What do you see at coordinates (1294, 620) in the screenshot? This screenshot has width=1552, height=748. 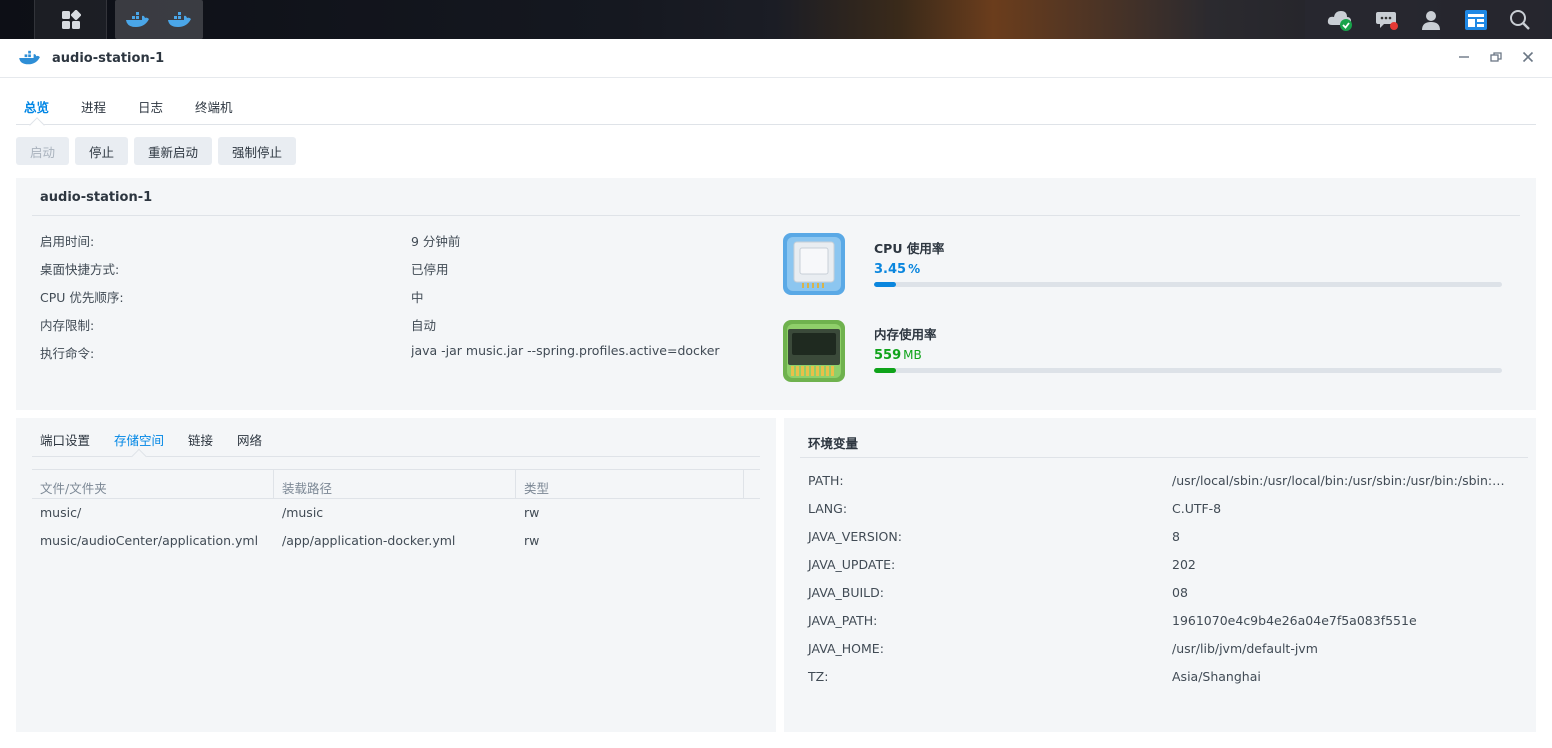 I see `env-value: 1961070e4c9b4e26a04e7f5a083f551e` at bounding box center [1294, 620].